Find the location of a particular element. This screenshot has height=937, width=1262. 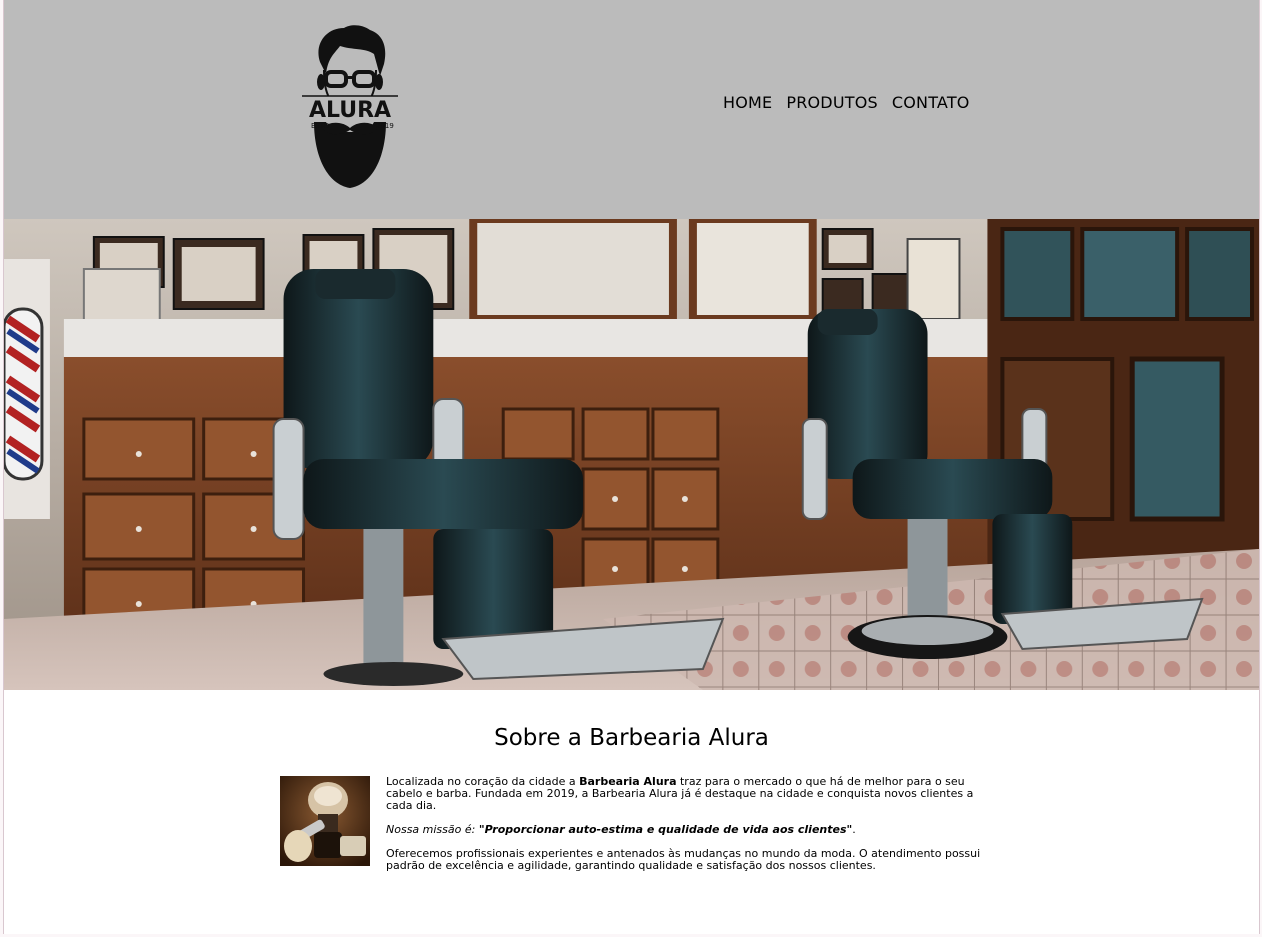

about-title: Sobre a Barbearia Alura is located at coordinates (631, 738).